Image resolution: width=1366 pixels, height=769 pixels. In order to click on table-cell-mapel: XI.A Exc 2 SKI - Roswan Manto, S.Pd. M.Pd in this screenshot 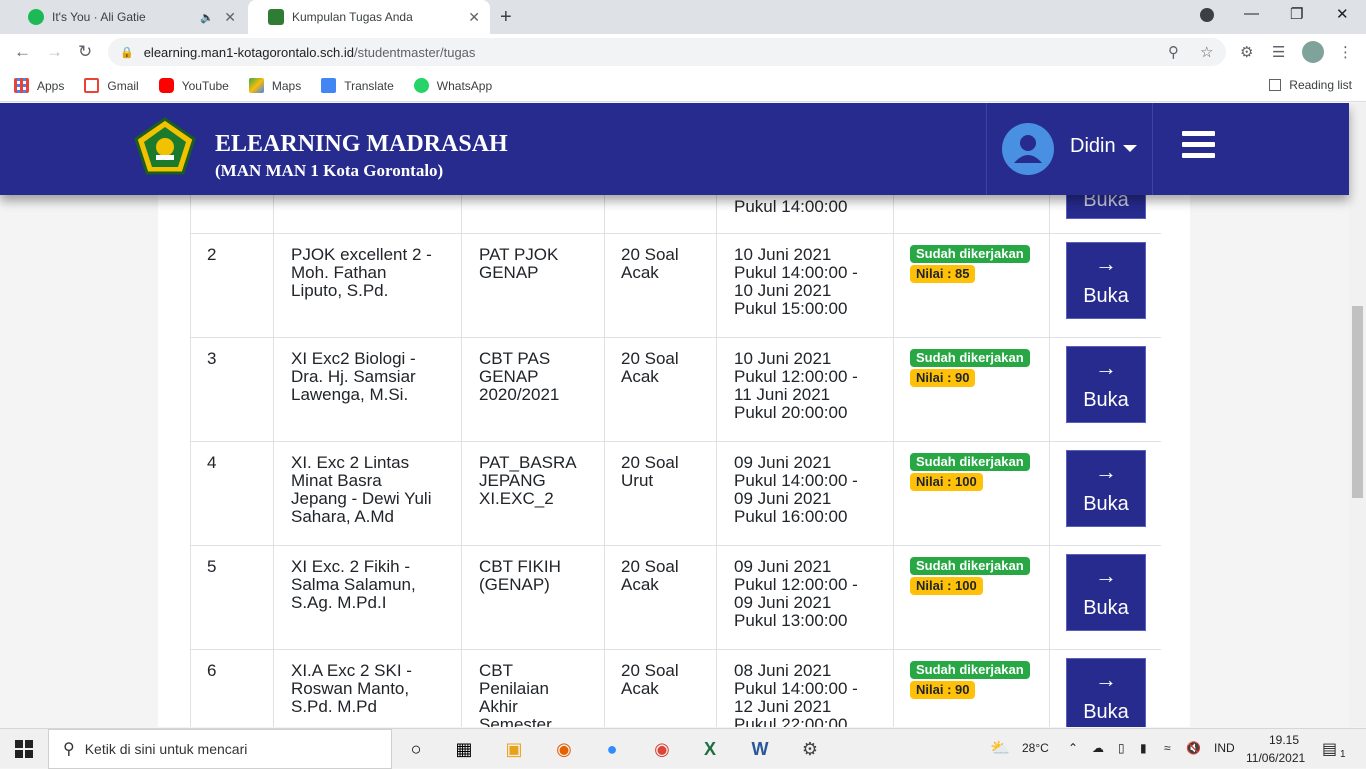, I will do `click(351, 689)`.